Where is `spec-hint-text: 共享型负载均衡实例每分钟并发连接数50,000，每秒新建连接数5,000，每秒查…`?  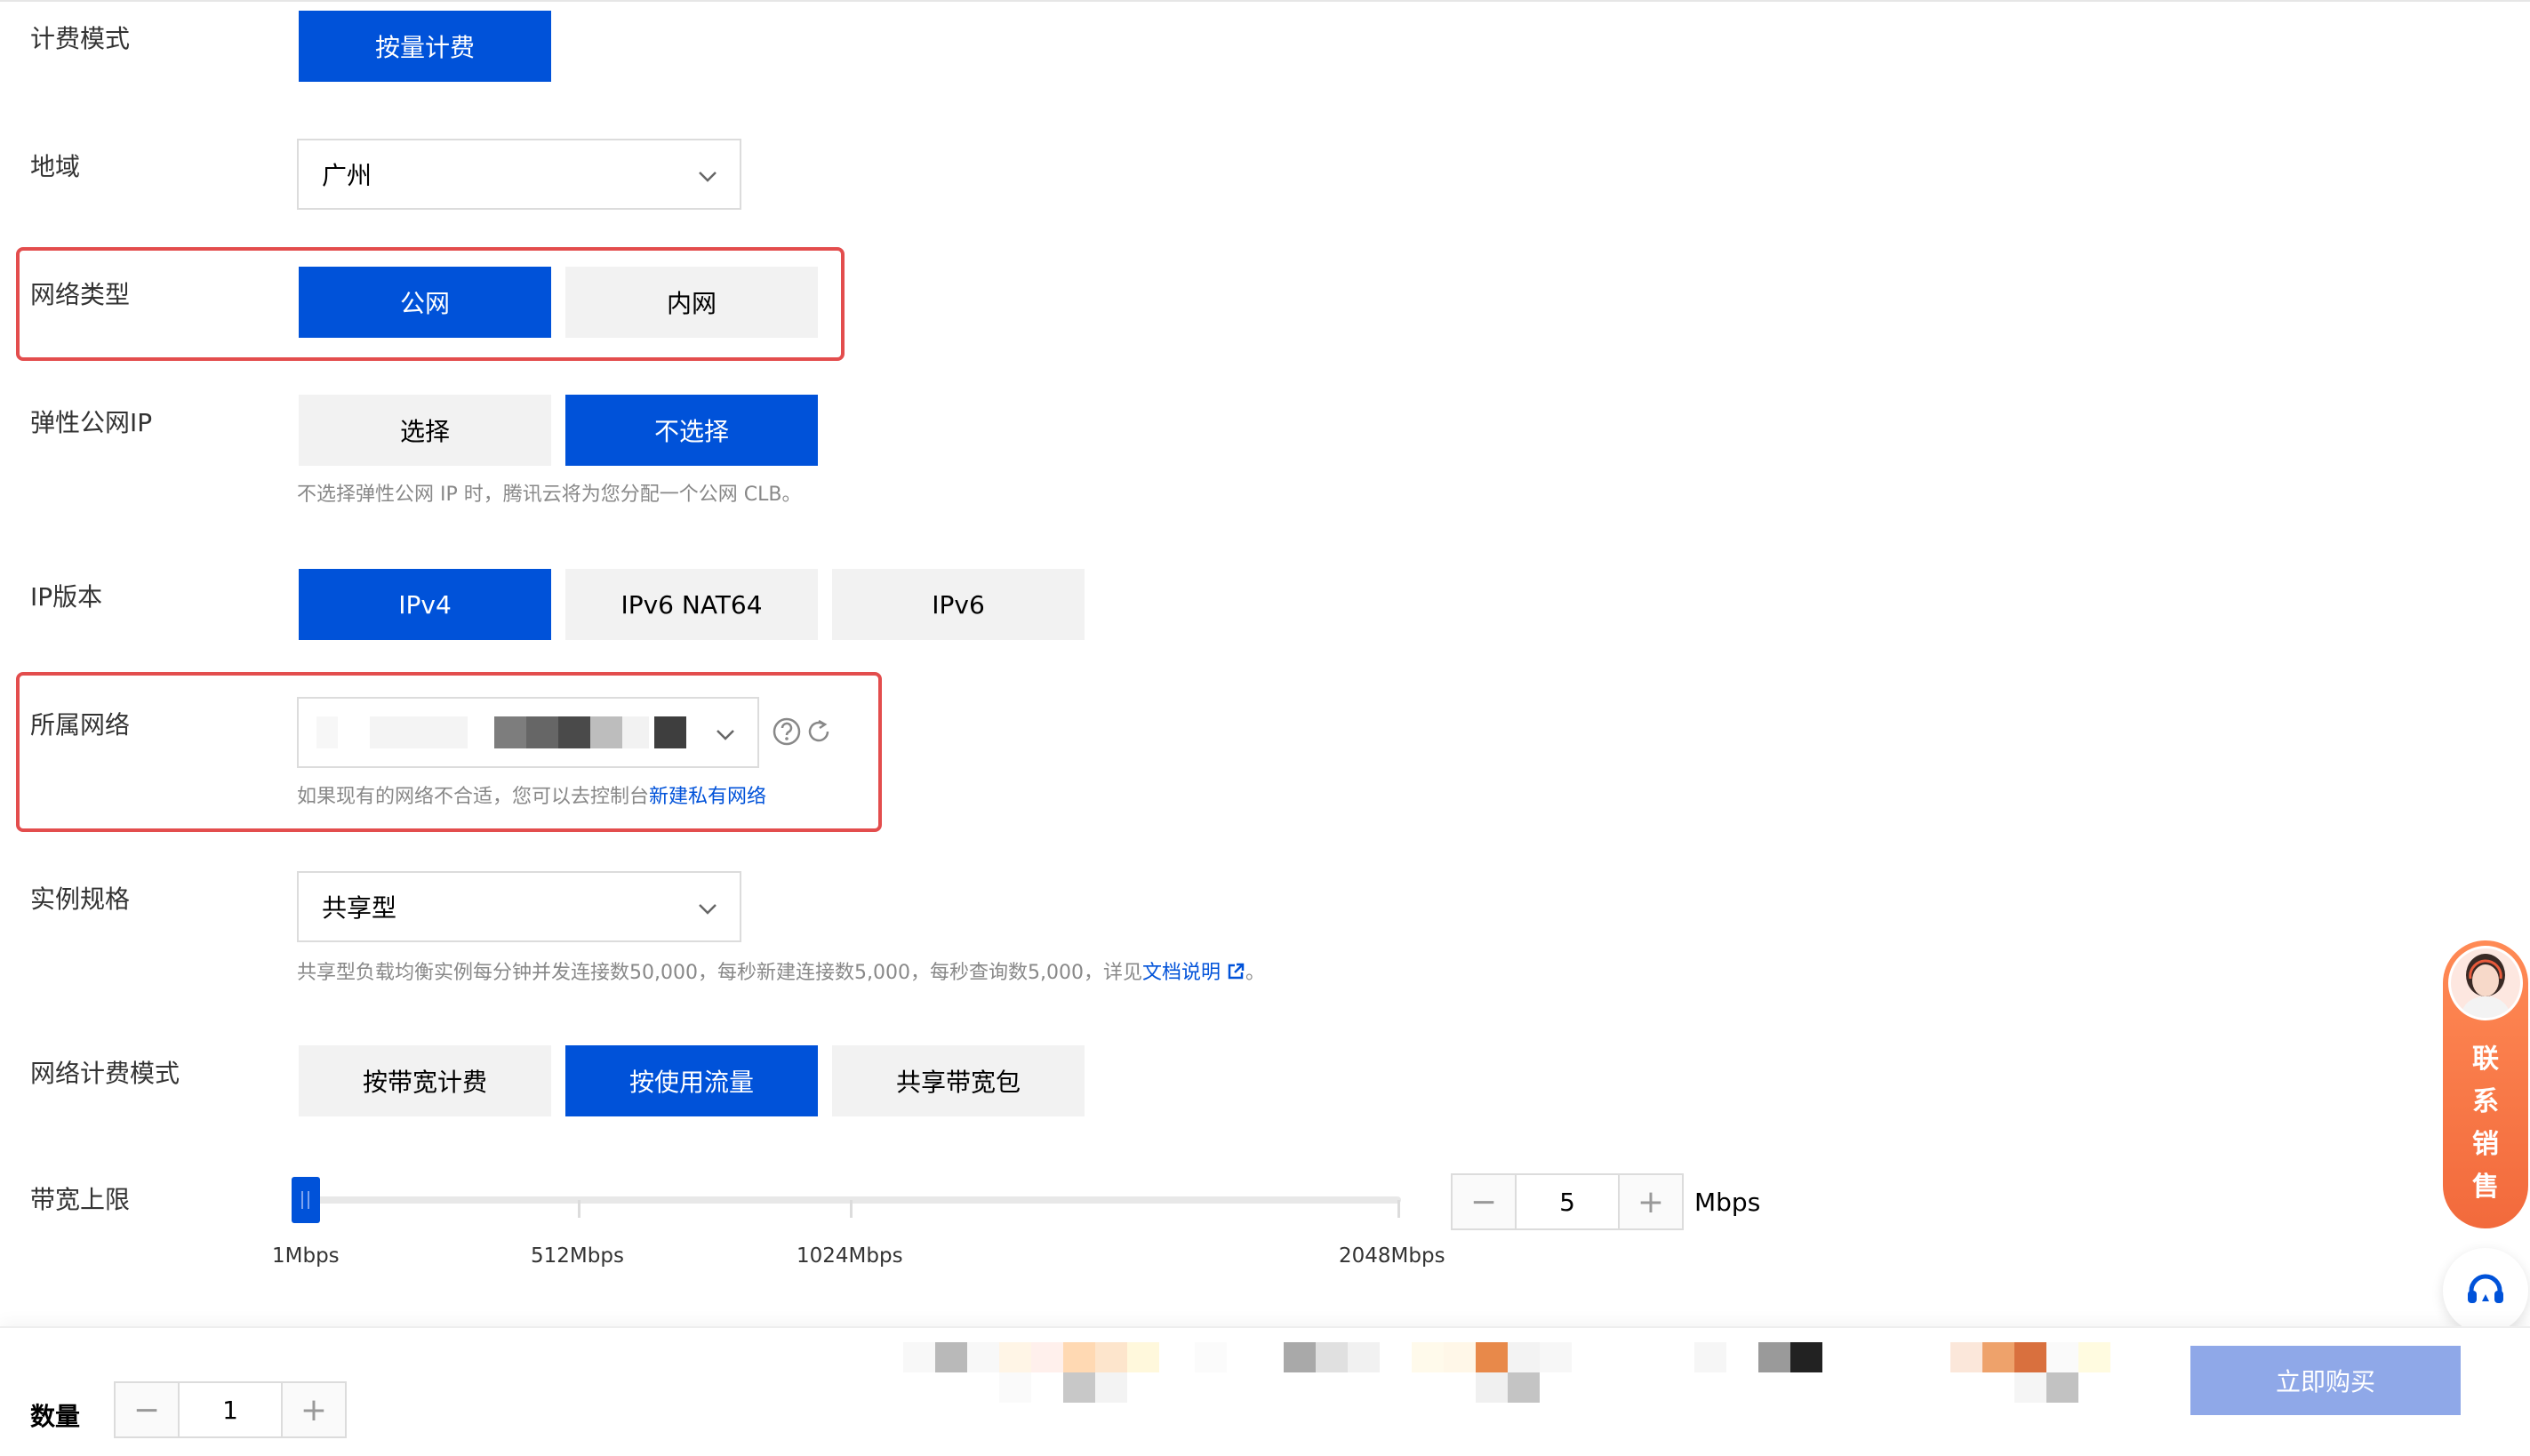
spec-hint-text: 共享型负载均衡实例每分钟并发连接数50,000，每秒新建连接数5,000，每秒查… is located at coordinates (719, 973).